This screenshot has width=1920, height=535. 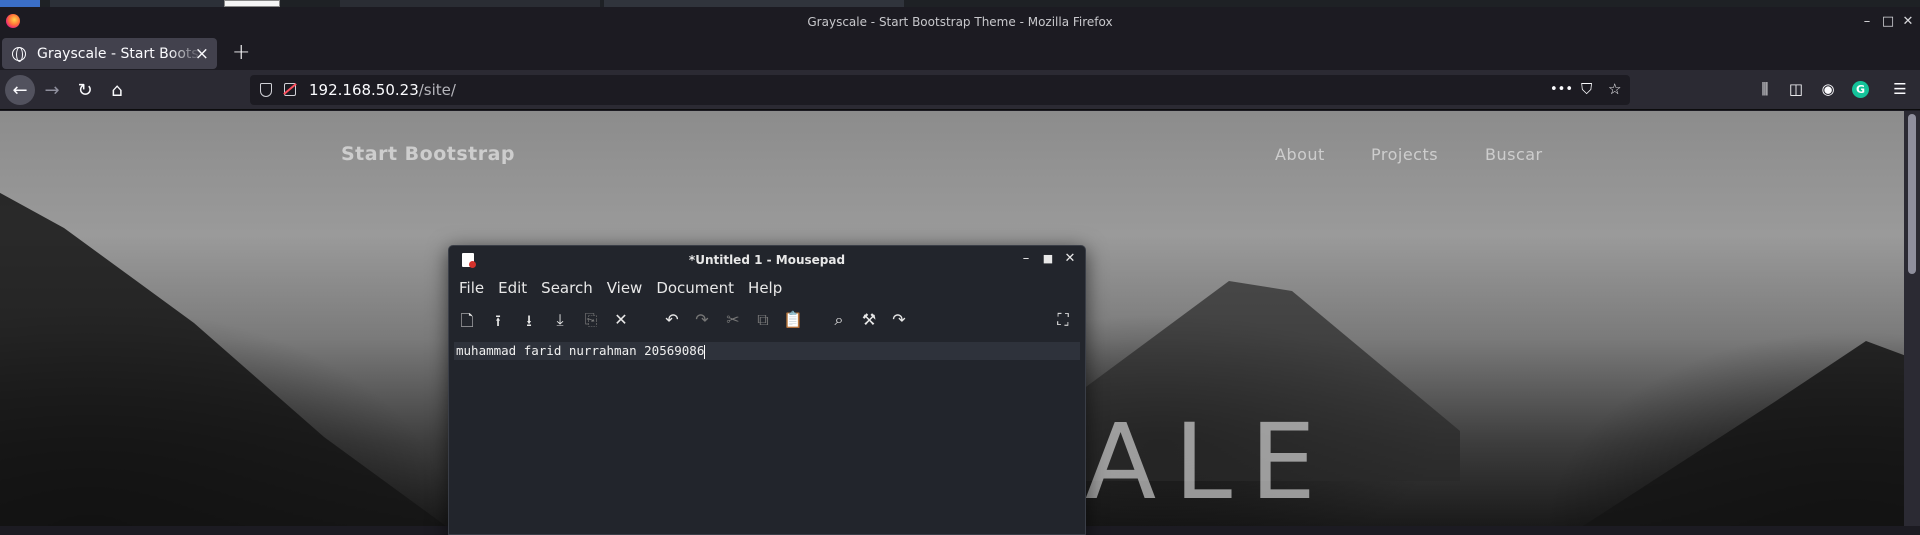 I want to click on menu-help: Help, so click(x=765, y=288).